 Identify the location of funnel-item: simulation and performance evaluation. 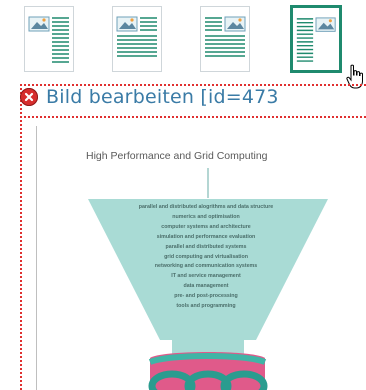
(206, 236).